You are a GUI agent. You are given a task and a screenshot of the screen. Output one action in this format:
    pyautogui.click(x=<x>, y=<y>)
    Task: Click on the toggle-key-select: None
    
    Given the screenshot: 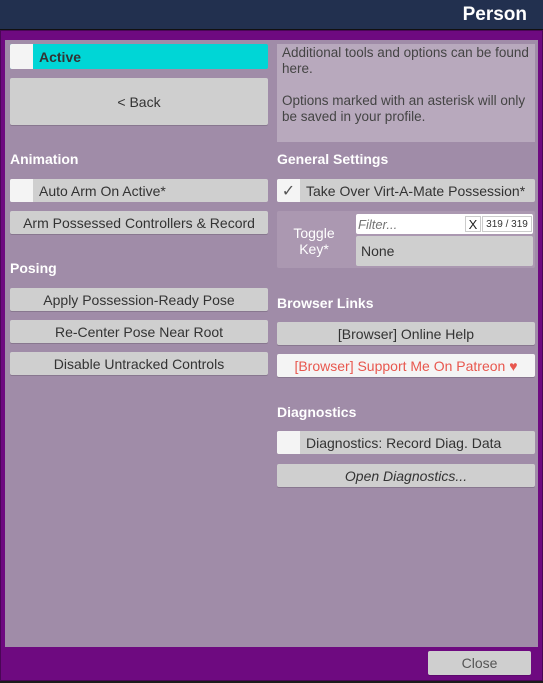 What is the action you would take?
    pyautogui.click(x=444, y=251)
    